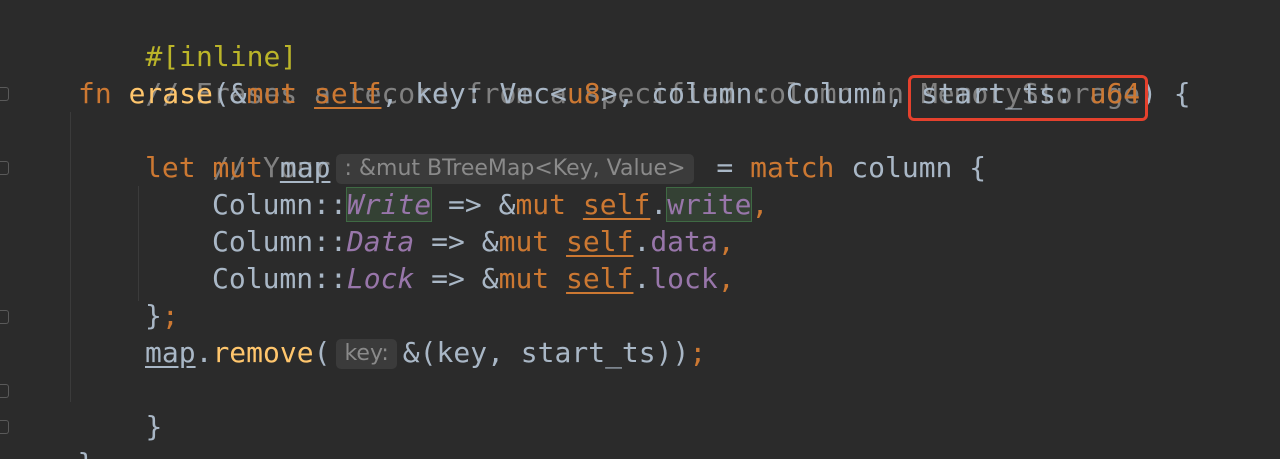 Image resolution: width=1280 pixels, height=459 pixels. I want to click on code-line-1: #[inline], so click(187, 37).